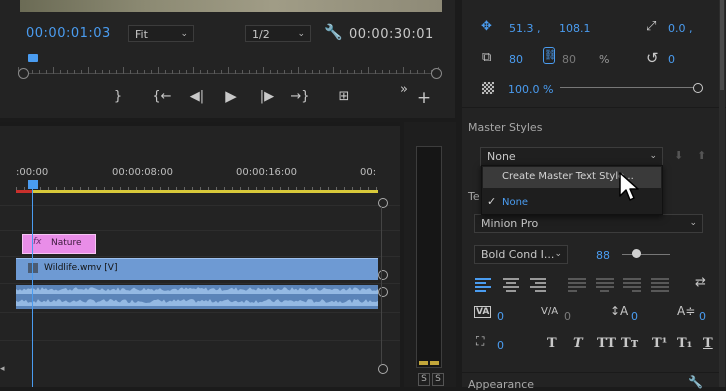 The height and width of the screenshot is (391, 726). What do you see at coordinates (424, 98) in the screenshot?
I see `add-button: +` at bounding box center [424, 98].